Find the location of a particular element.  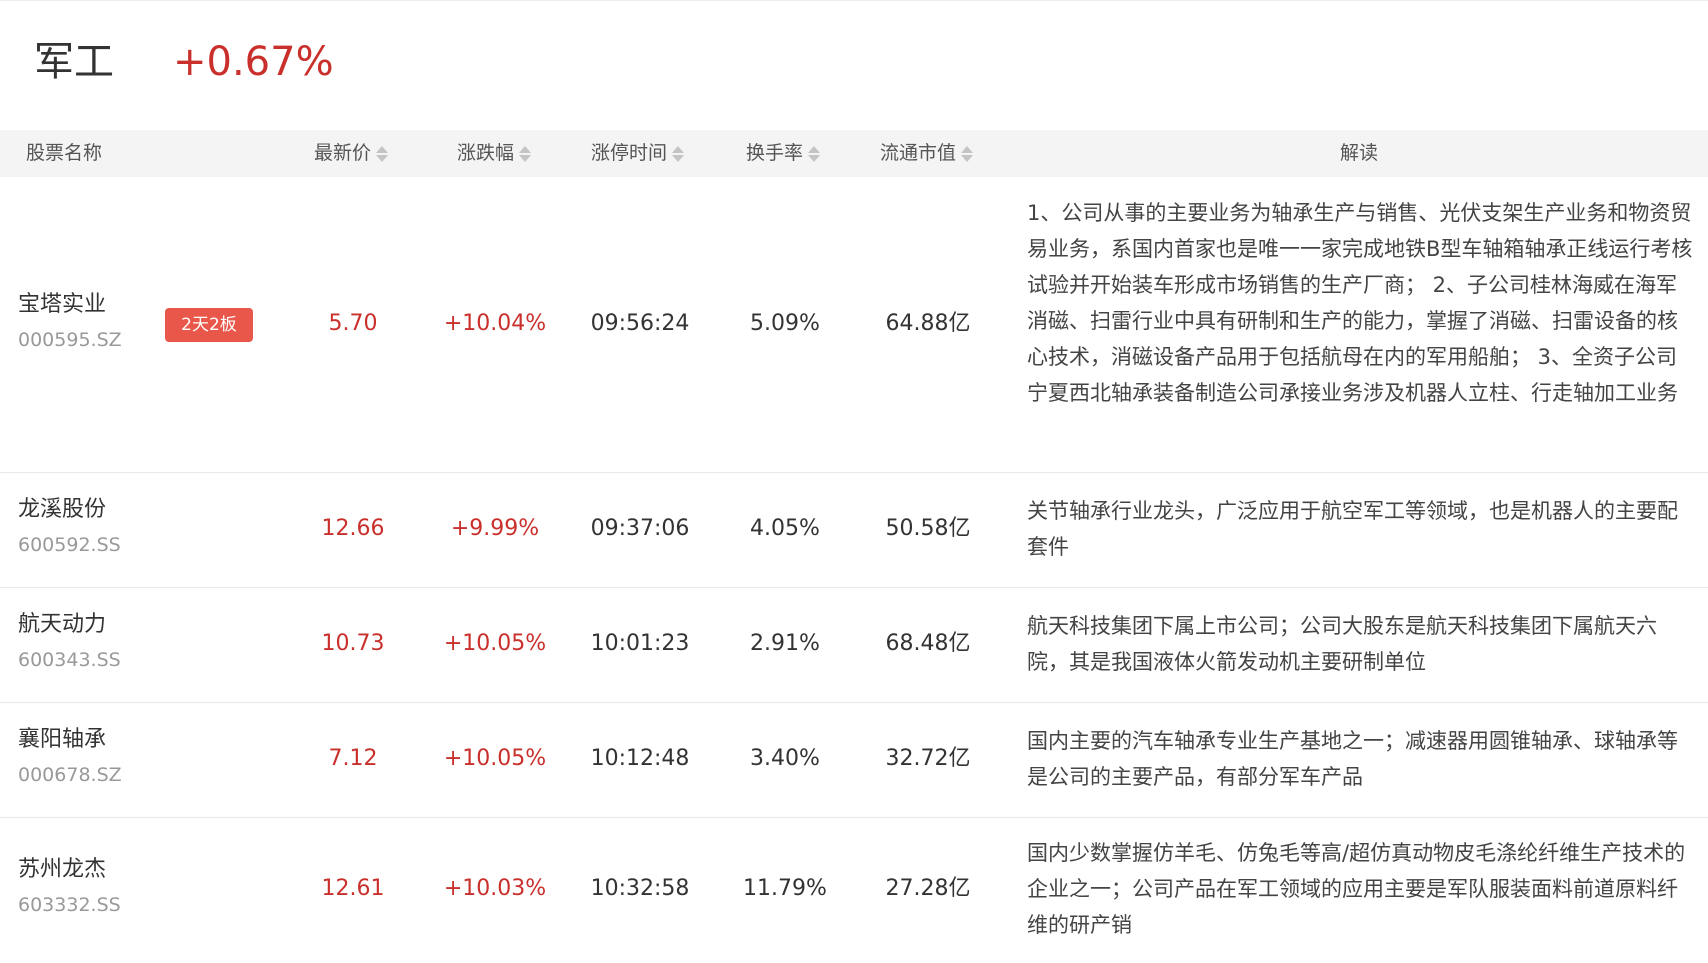

sector-change: +0.67% is located at coordinates (253, 62).